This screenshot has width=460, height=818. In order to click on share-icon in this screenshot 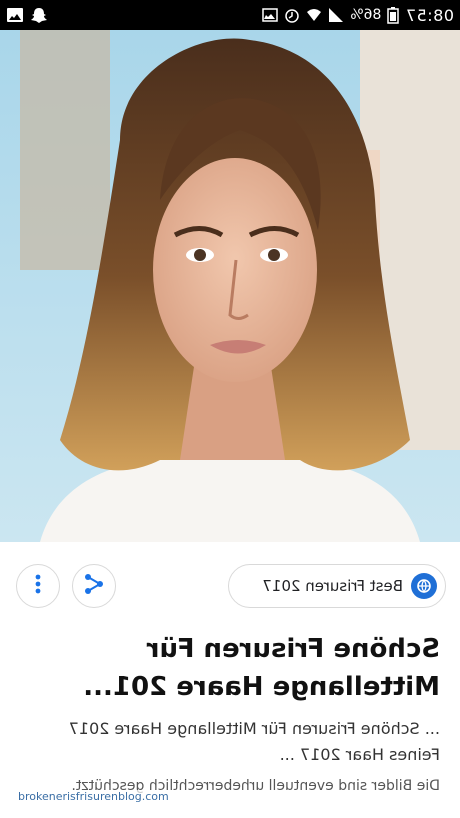, I will do `click(94, 586)`.